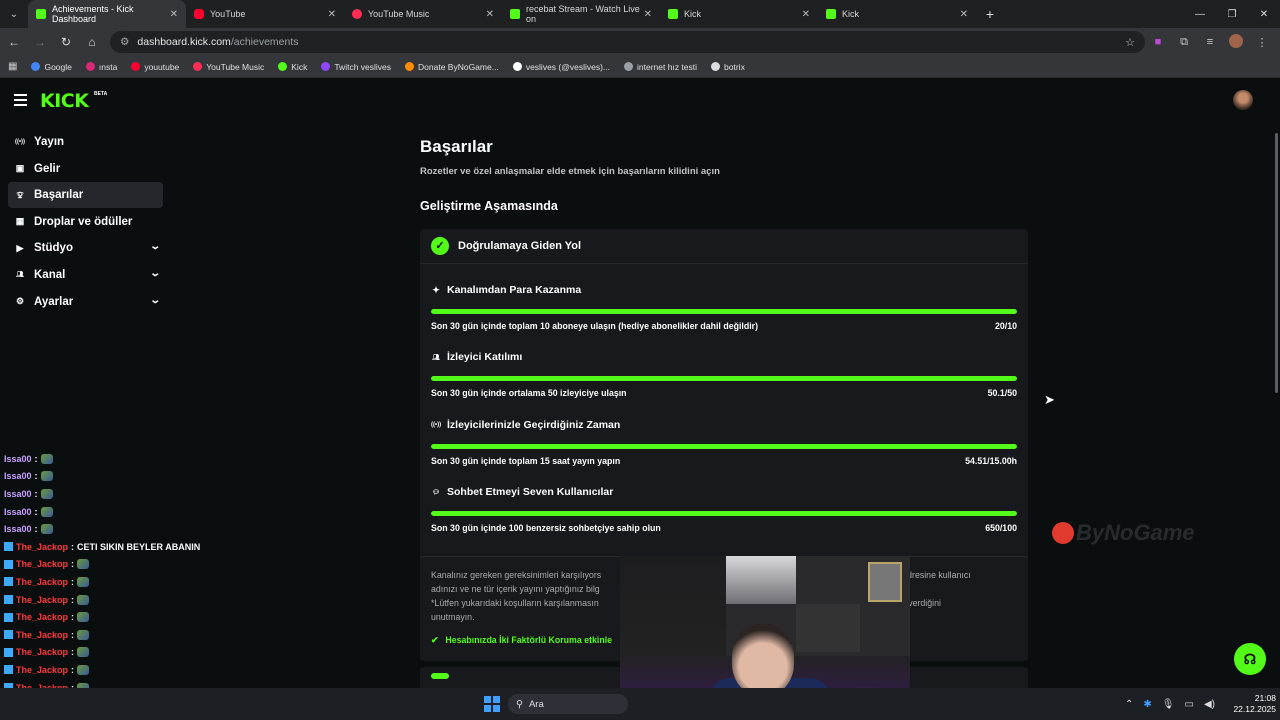 This screenshot has height=720, width=1280. I want to click on forward-icon: →, so click(40, 42).